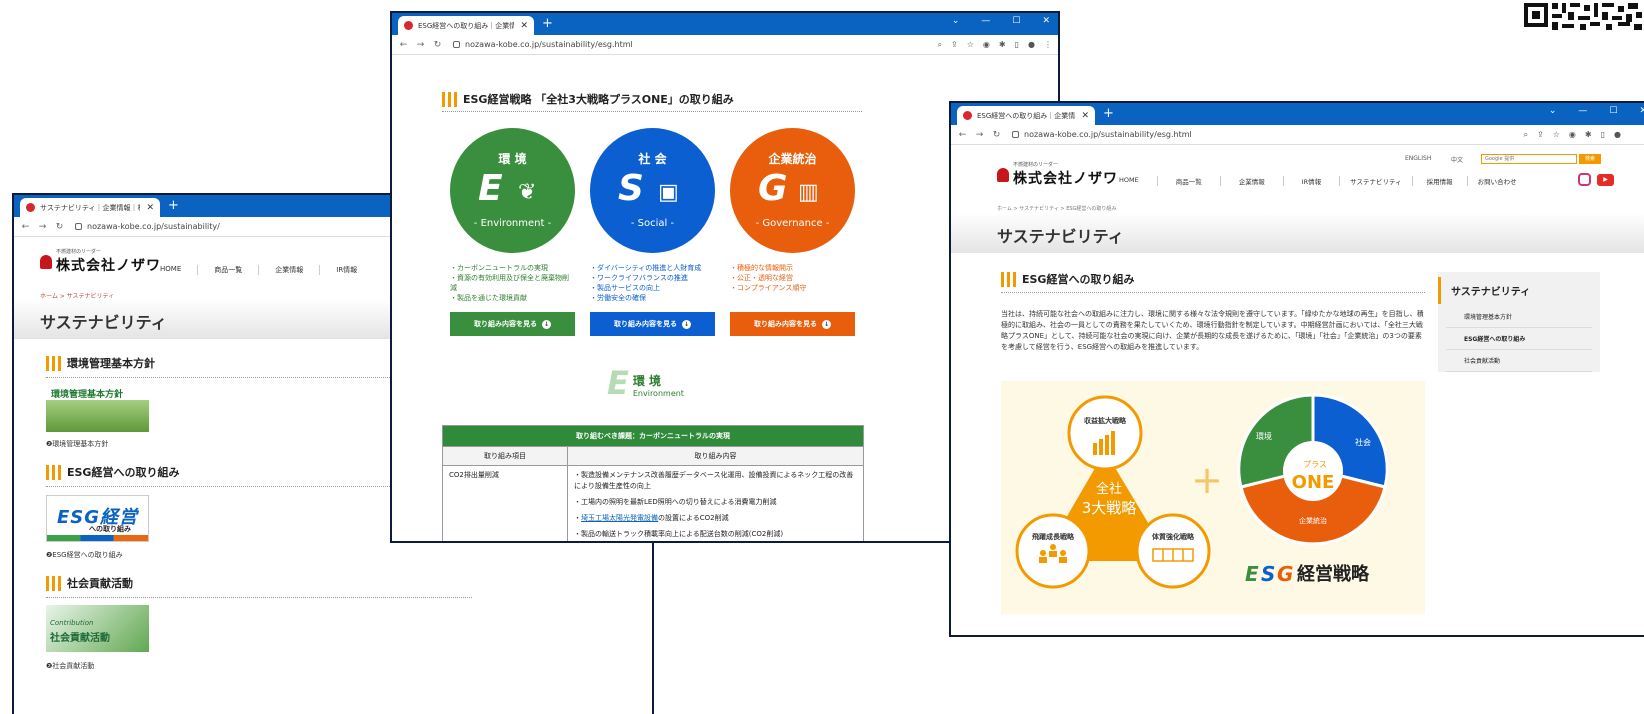 The image size is (1644, 714). I want to click on view-governance-button: 取り組み内容を見る ↓, so click(792, 324).